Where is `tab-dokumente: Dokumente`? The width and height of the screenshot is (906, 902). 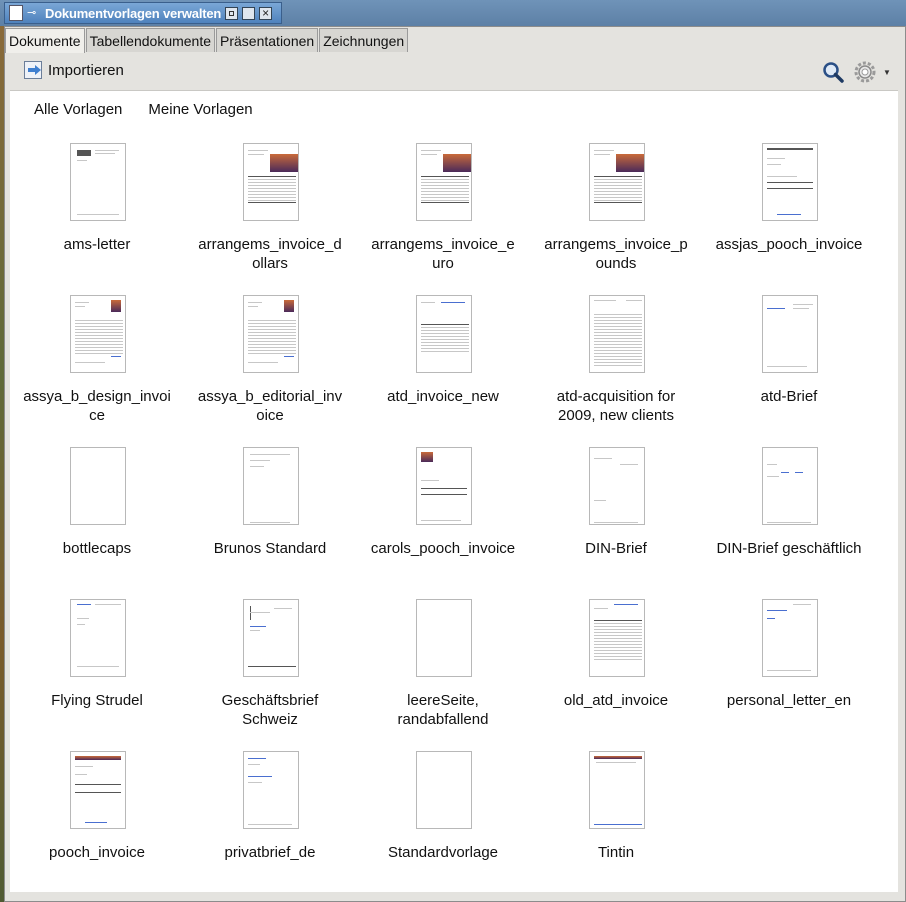 tab-dokumente: Dokumente is located at coordinates (45, 40).